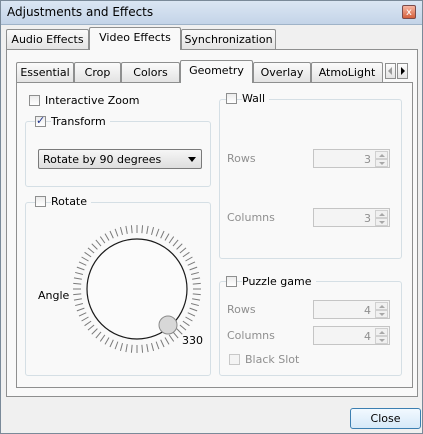  Describe the element at coordinates (279, 281) in the screenshot. I see `puzzle-label: Puzzle game` at that location.